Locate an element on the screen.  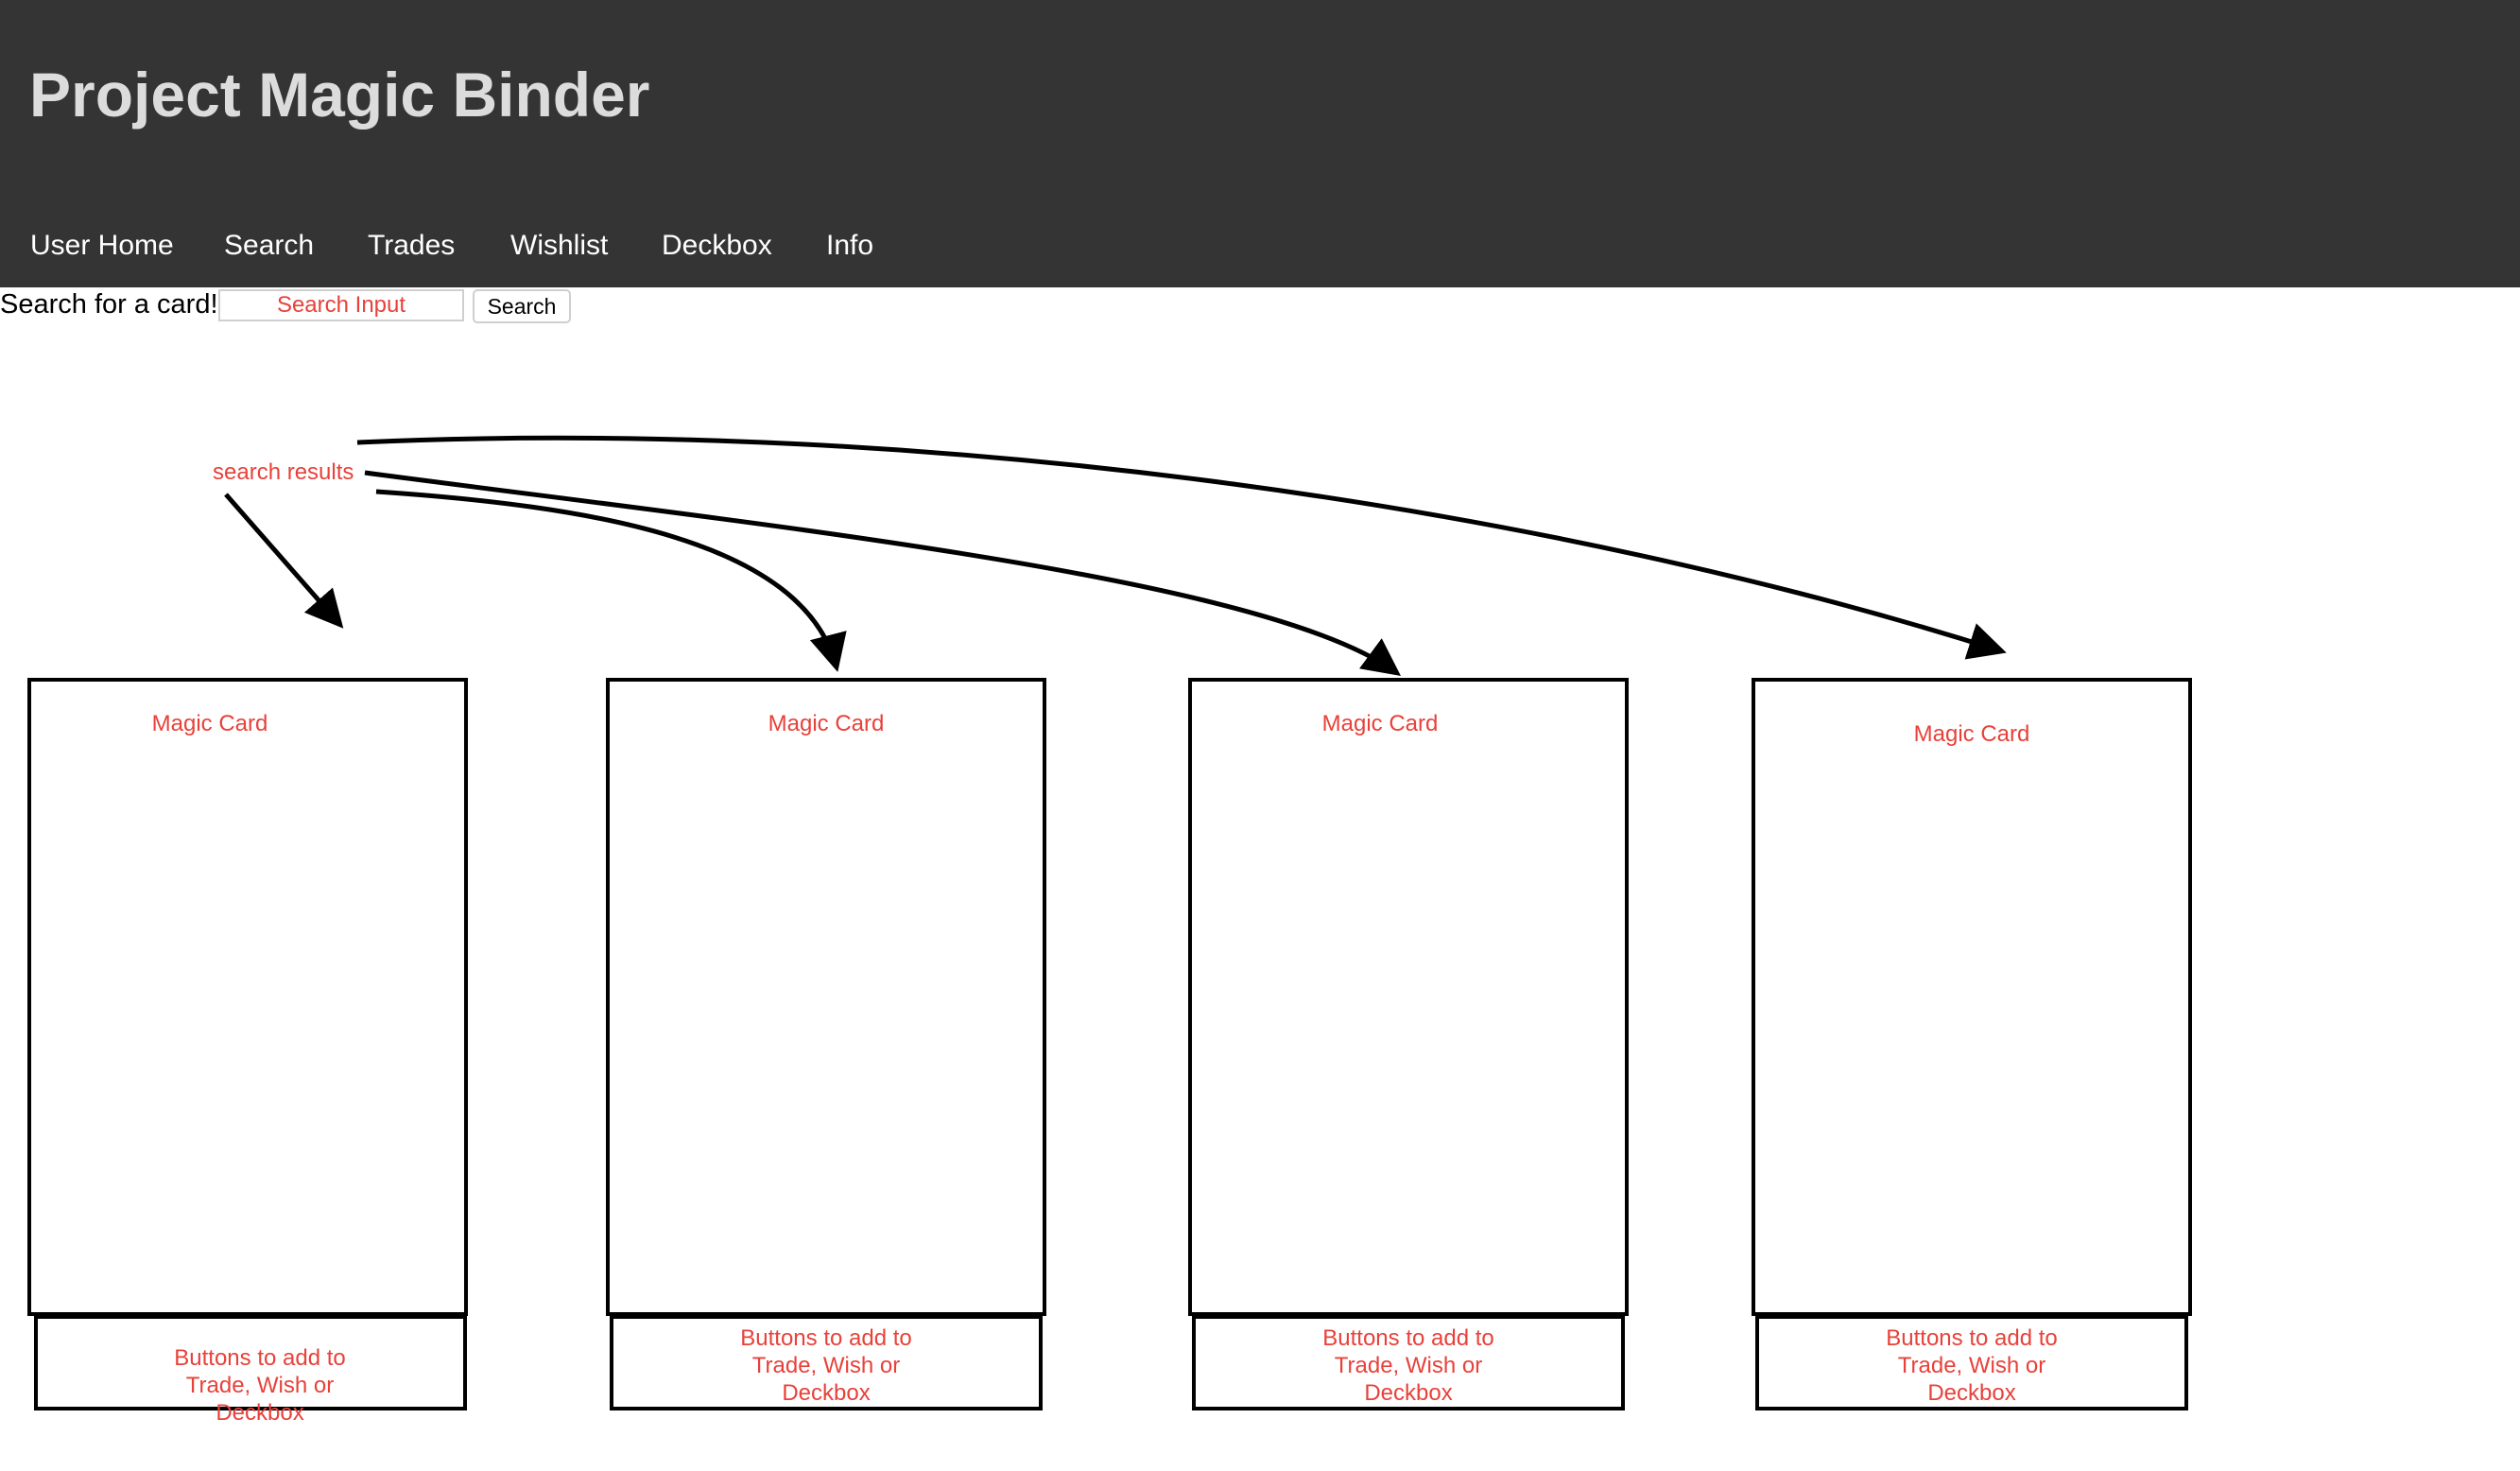
magic-card-3: Magic Card is located at coordinates (1408, 997).